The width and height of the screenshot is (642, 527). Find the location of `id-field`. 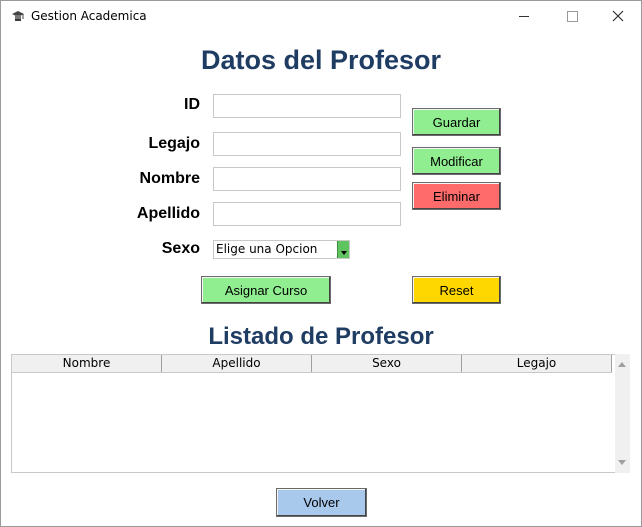

id-field is located at coordinates (307, 106).